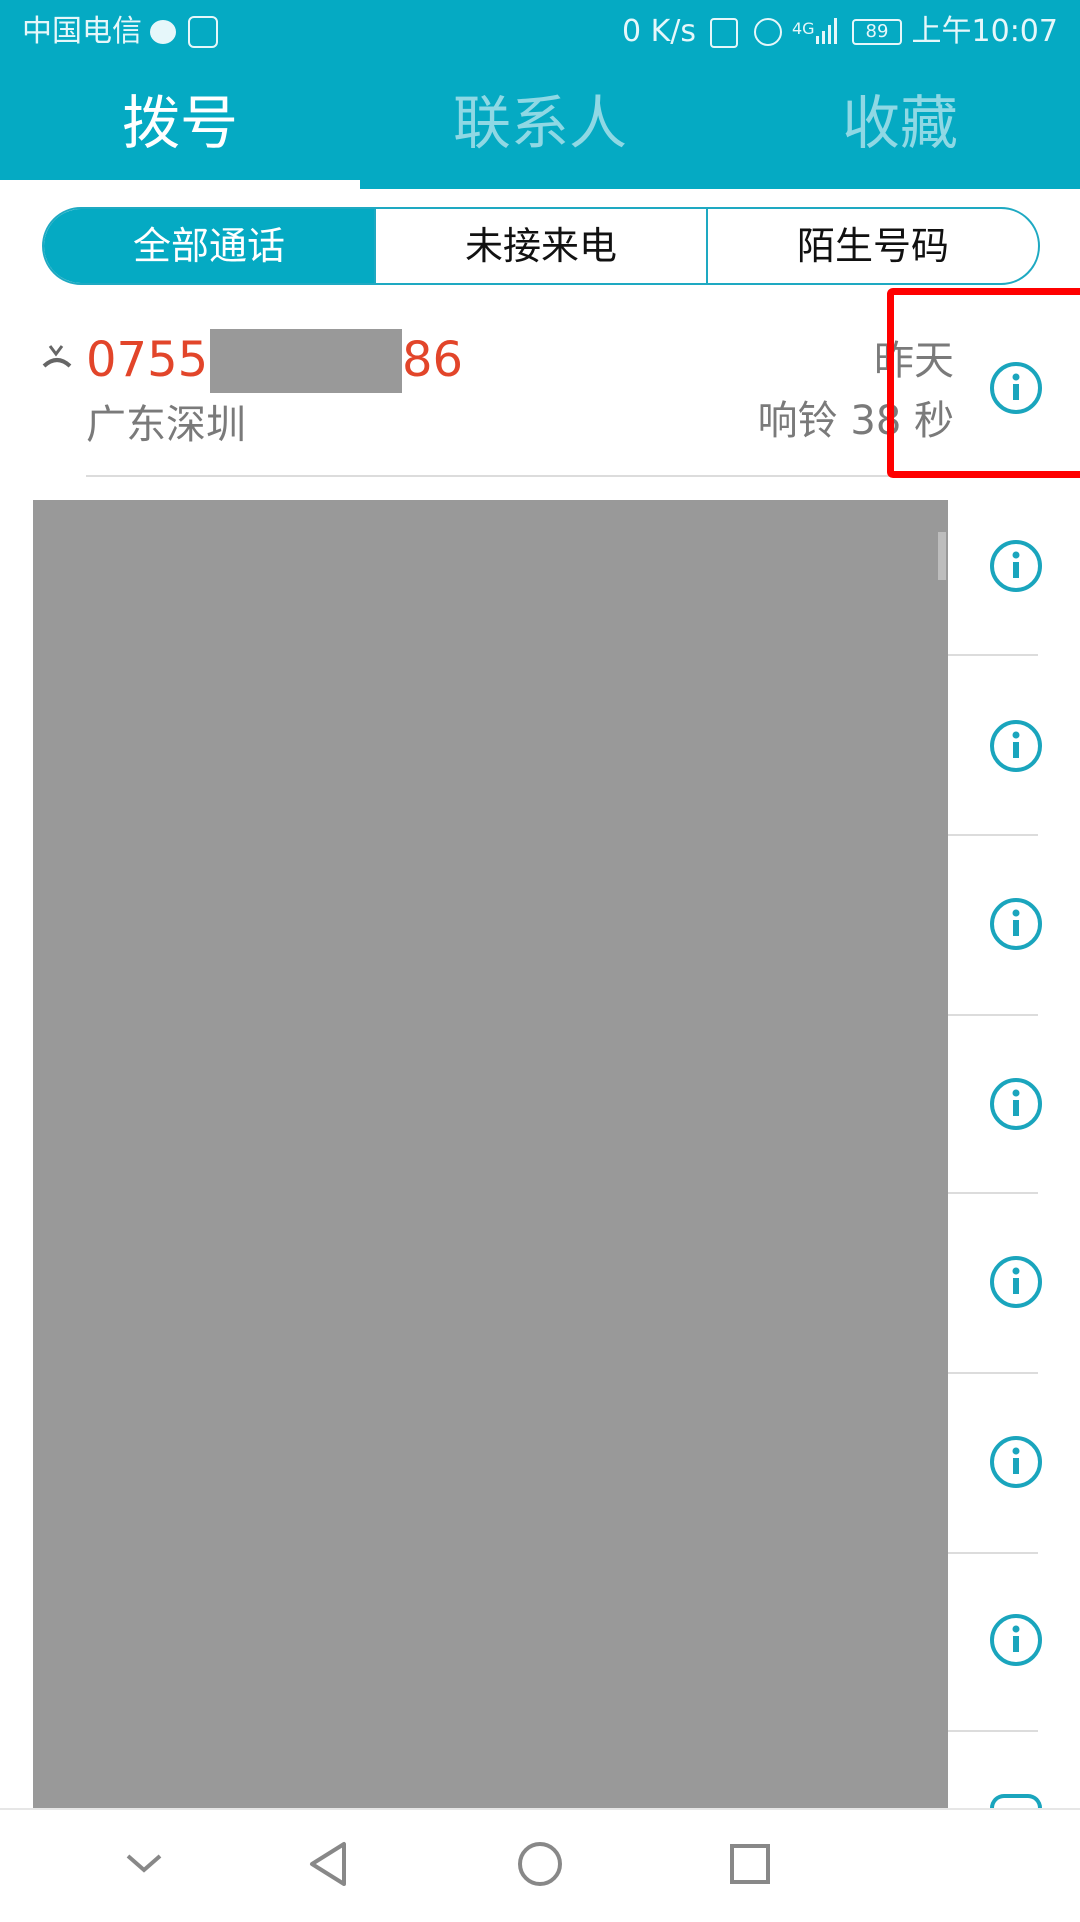 The width and height of the screenshot is (1080, 1922). Describe the element at coordinates (984, 31) in the screenshot. I see `clock: 上午10:07` at that location.